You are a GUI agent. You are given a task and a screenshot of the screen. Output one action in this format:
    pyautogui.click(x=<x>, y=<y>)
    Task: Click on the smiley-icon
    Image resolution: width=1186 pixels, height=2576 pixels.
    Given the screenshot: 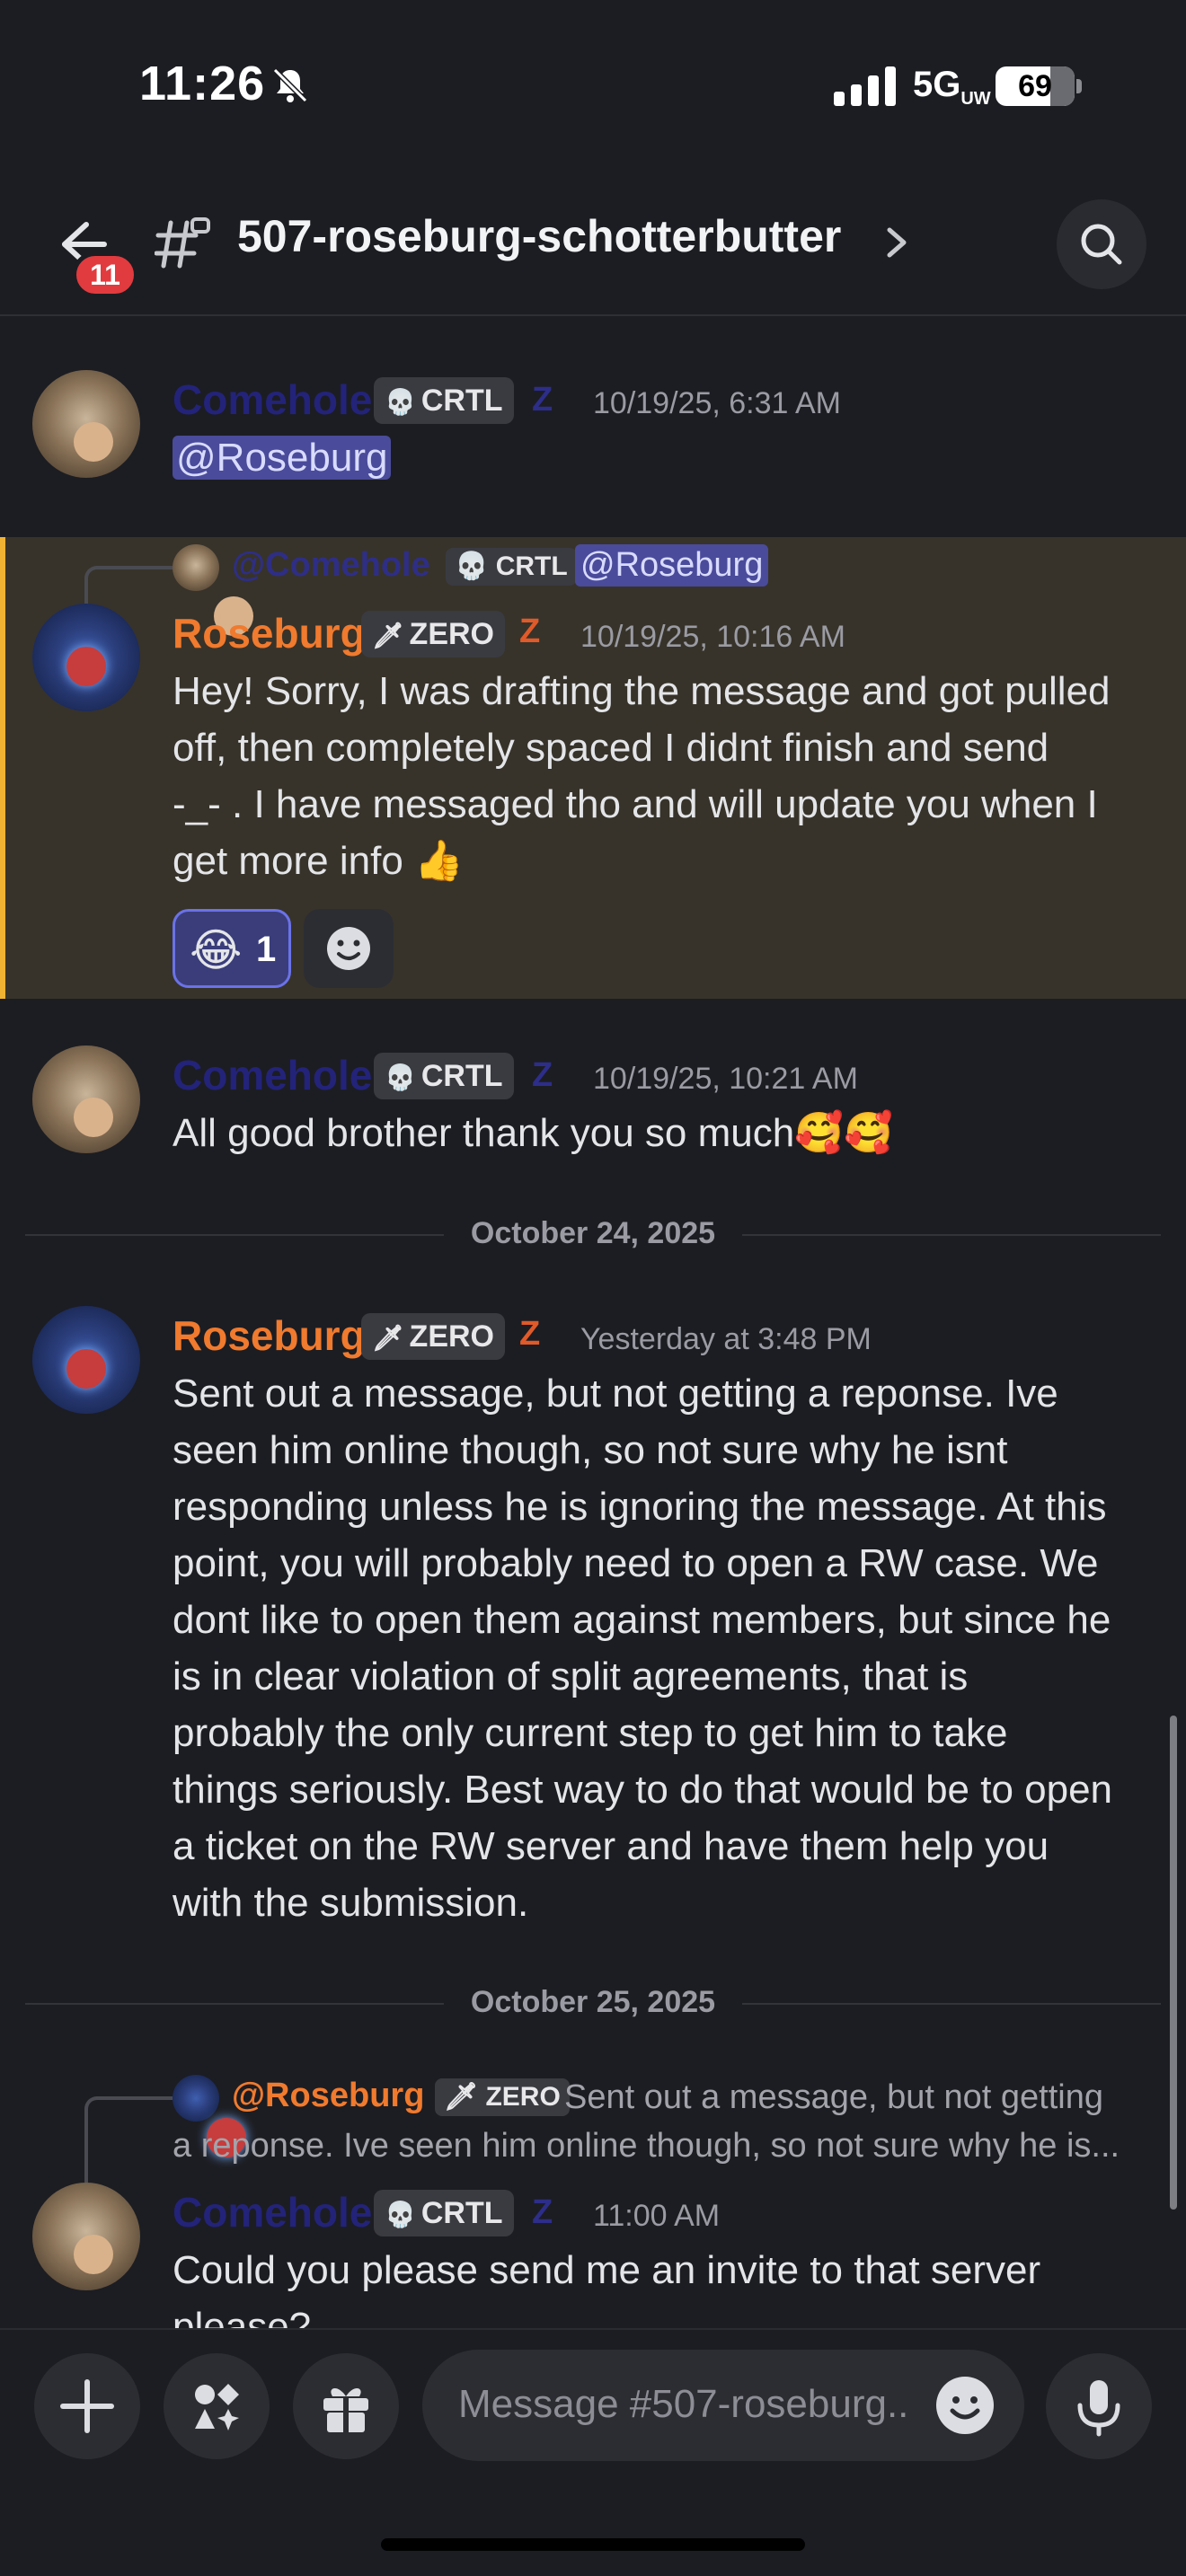 What is the action you would take?
    pyautogui.click(x=348, y=948)
    